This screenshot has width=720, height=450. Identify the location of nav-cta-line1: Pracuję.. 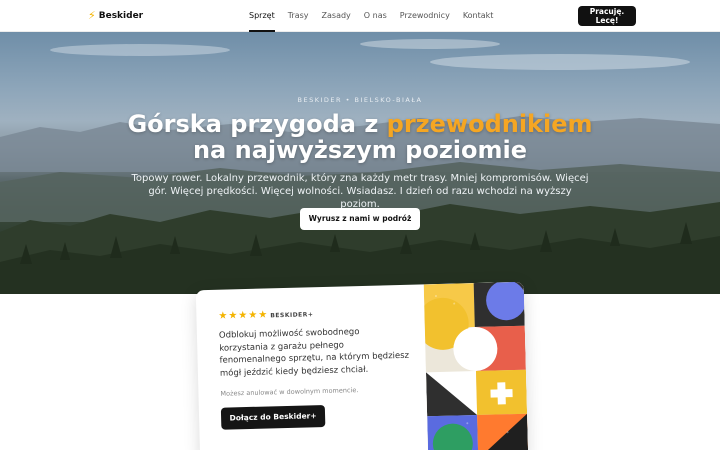
(607, 11).